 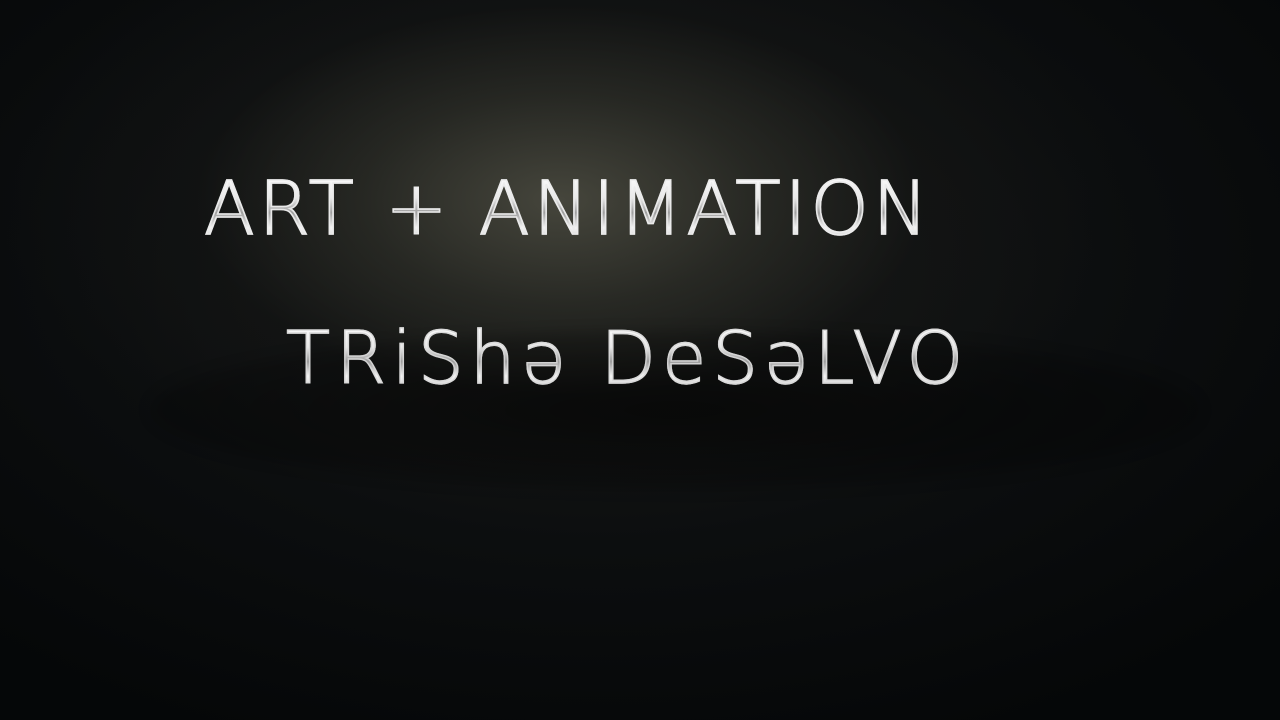 I want to click on artist-name: TRiShə DeSəLVO, so click(x=627, y=358).